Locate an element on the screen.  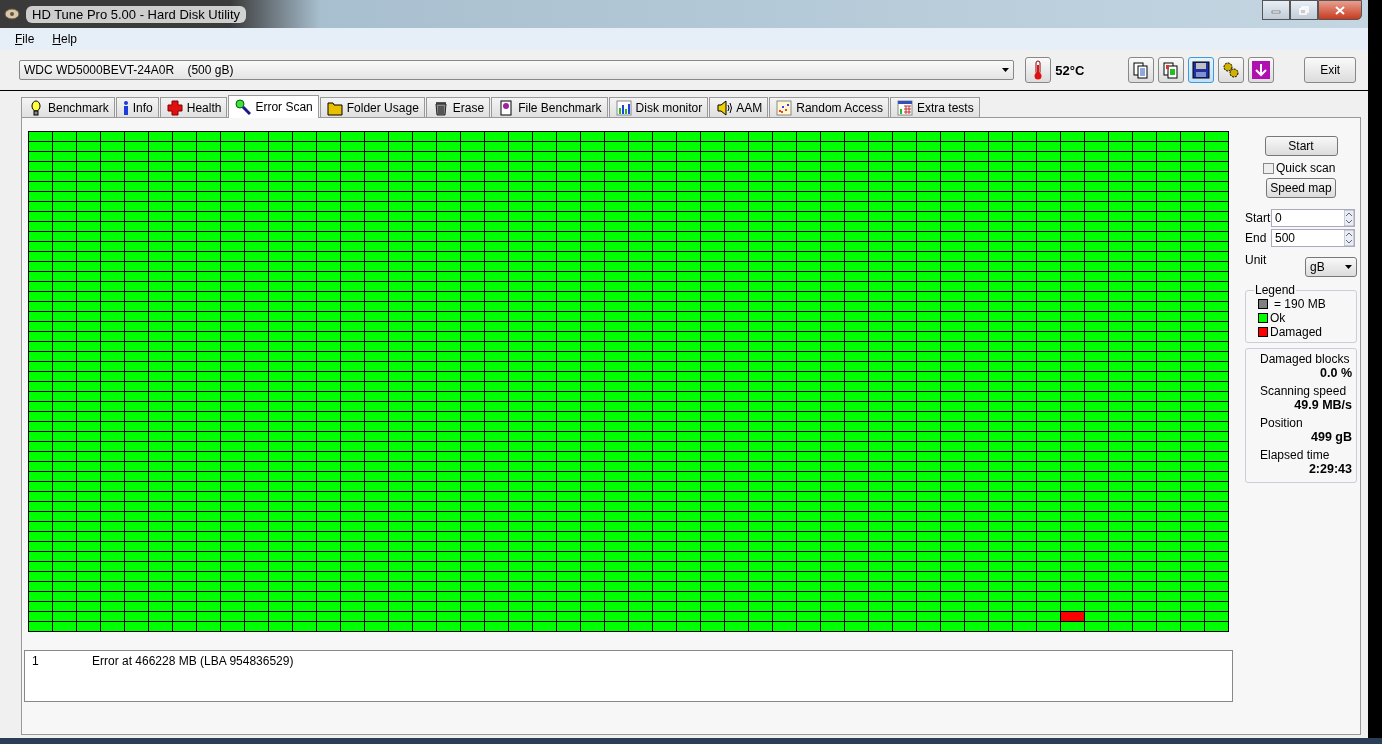
scatter-plot-icon is located at coordinates (784, 107).